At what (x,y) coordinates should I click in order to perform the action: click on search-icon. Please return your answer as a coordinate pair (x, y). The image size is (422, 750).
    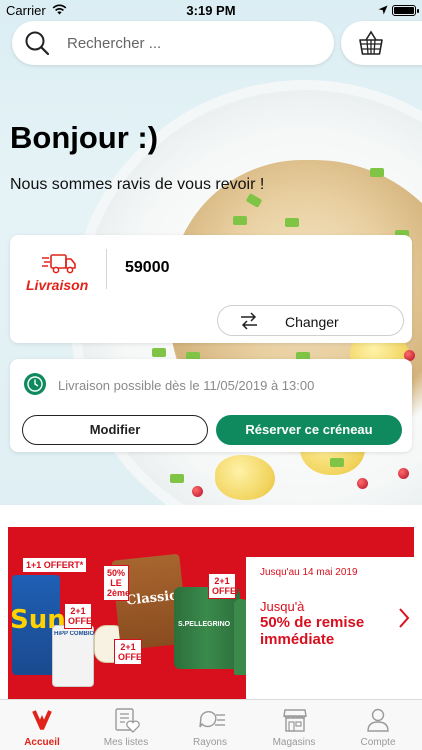
    Looking at the image, I should click on (37, 43).